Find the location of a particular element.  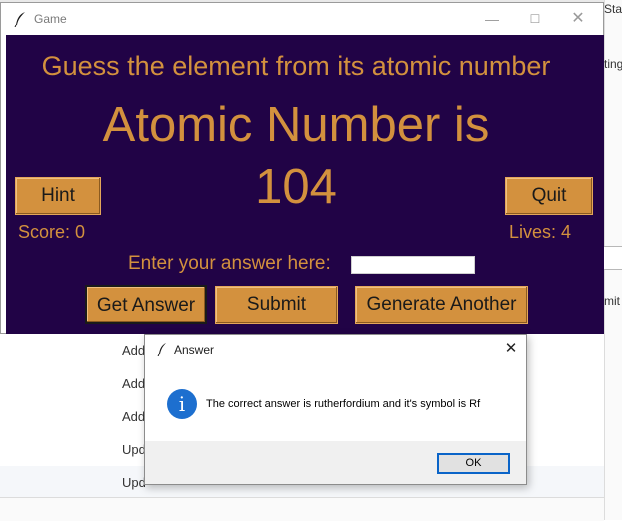

ok-button: OK is located at coordinates (473, 463).